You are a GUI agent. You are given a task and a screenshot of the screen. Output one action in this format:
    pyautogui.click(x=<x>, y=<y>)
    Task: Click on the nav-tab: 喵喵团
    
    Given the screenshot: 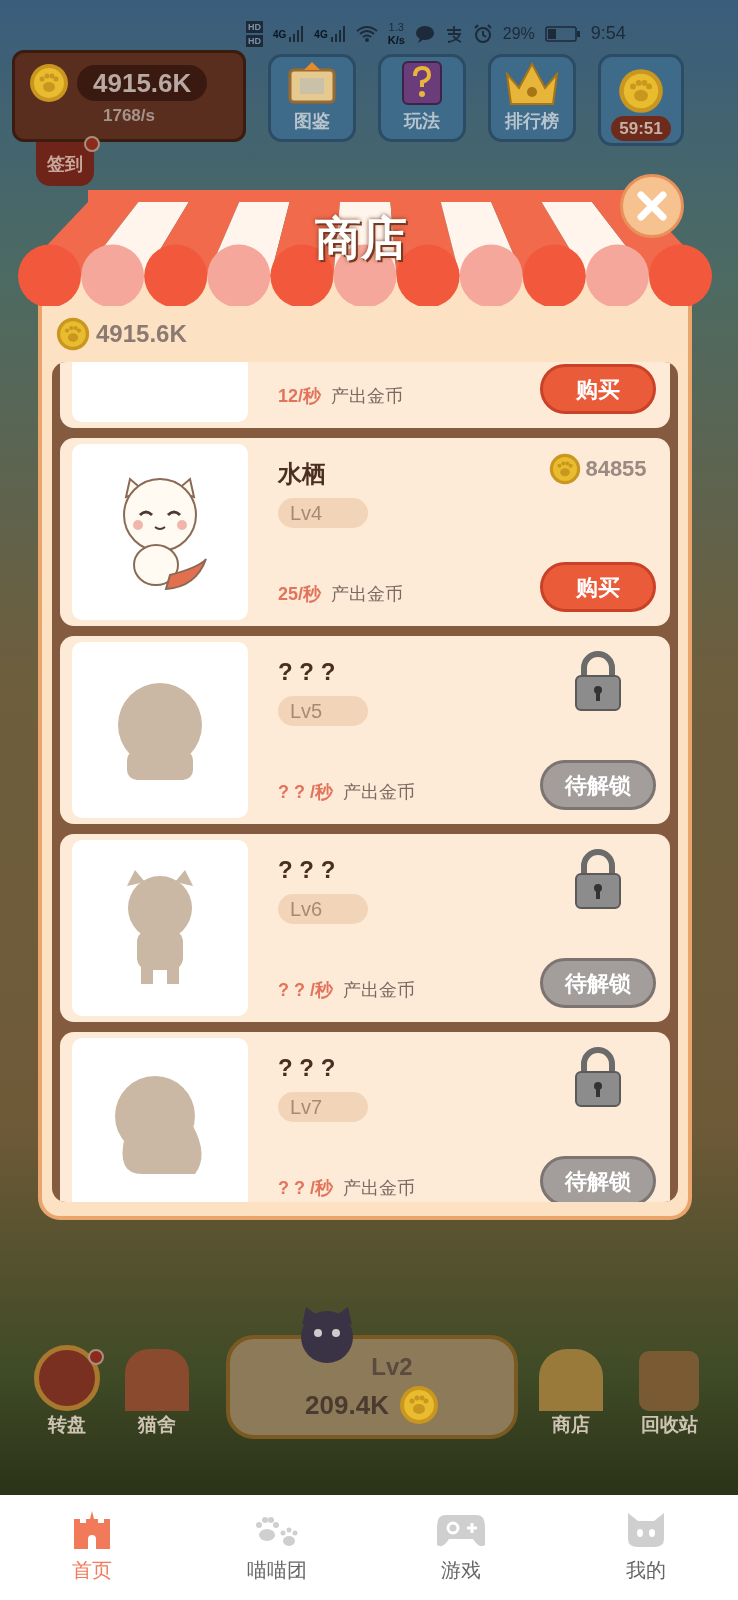 What is the action you would take?
    pyautogui.click(x=276, y=1547)
    